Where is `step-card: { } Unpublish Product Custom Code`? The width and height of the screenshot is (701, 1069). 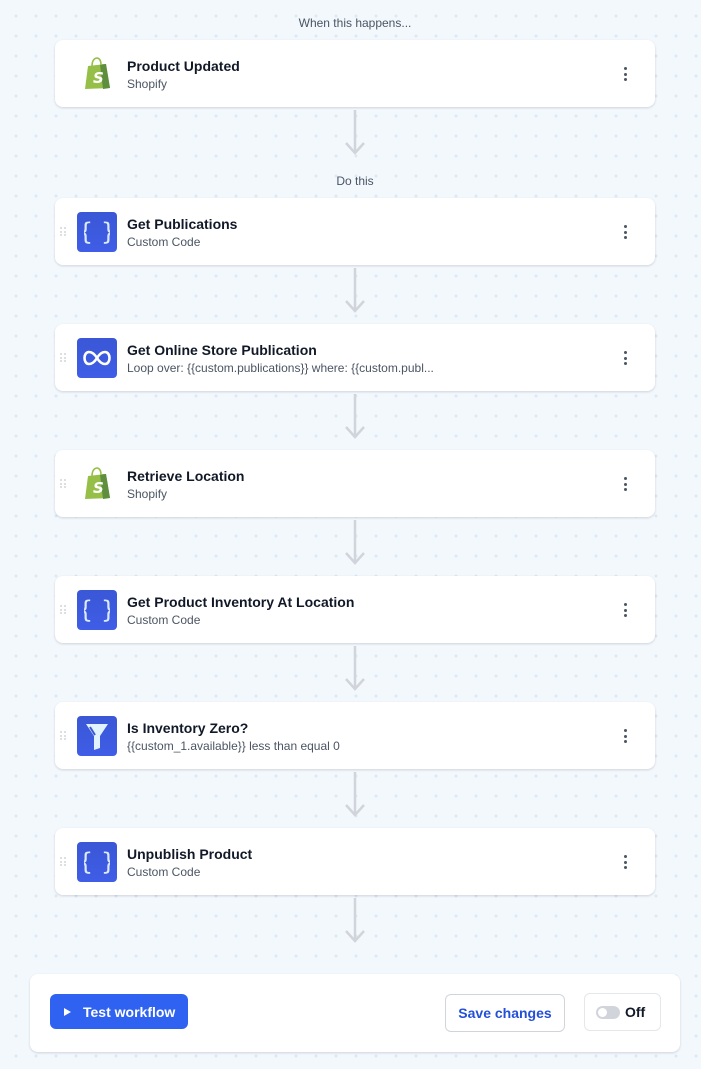 step-card: { } Unpublish Product Custom Code is located at coordinates (355, 861).